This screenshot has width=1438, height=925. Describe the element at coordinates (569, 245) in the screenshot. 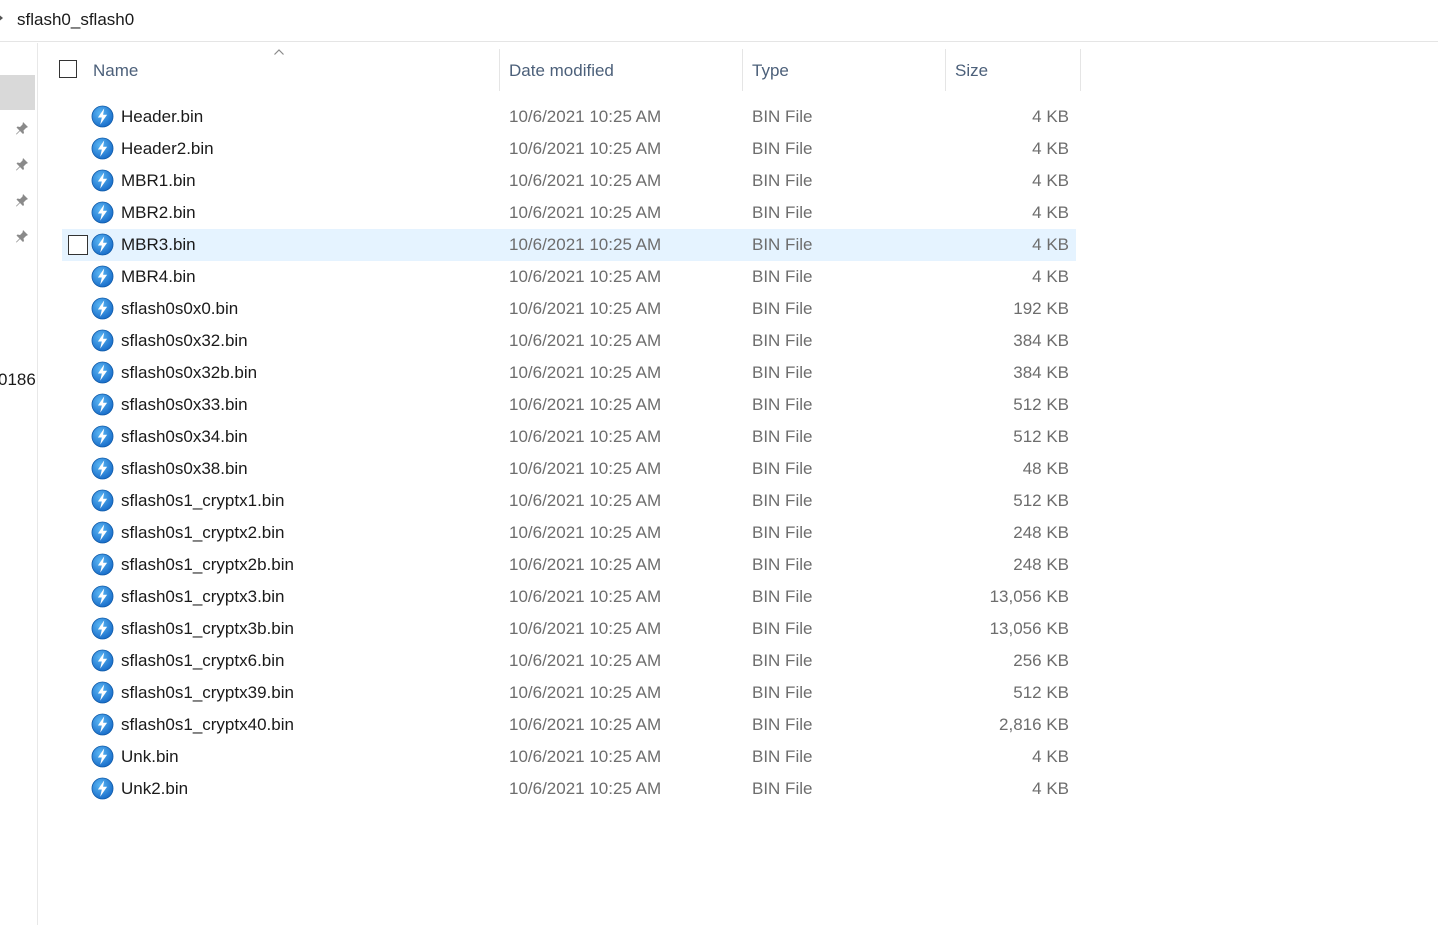

I see `file-row: MBR3.bin 10/6/2021 10:25 AM BIN File 4 KB` at that location.